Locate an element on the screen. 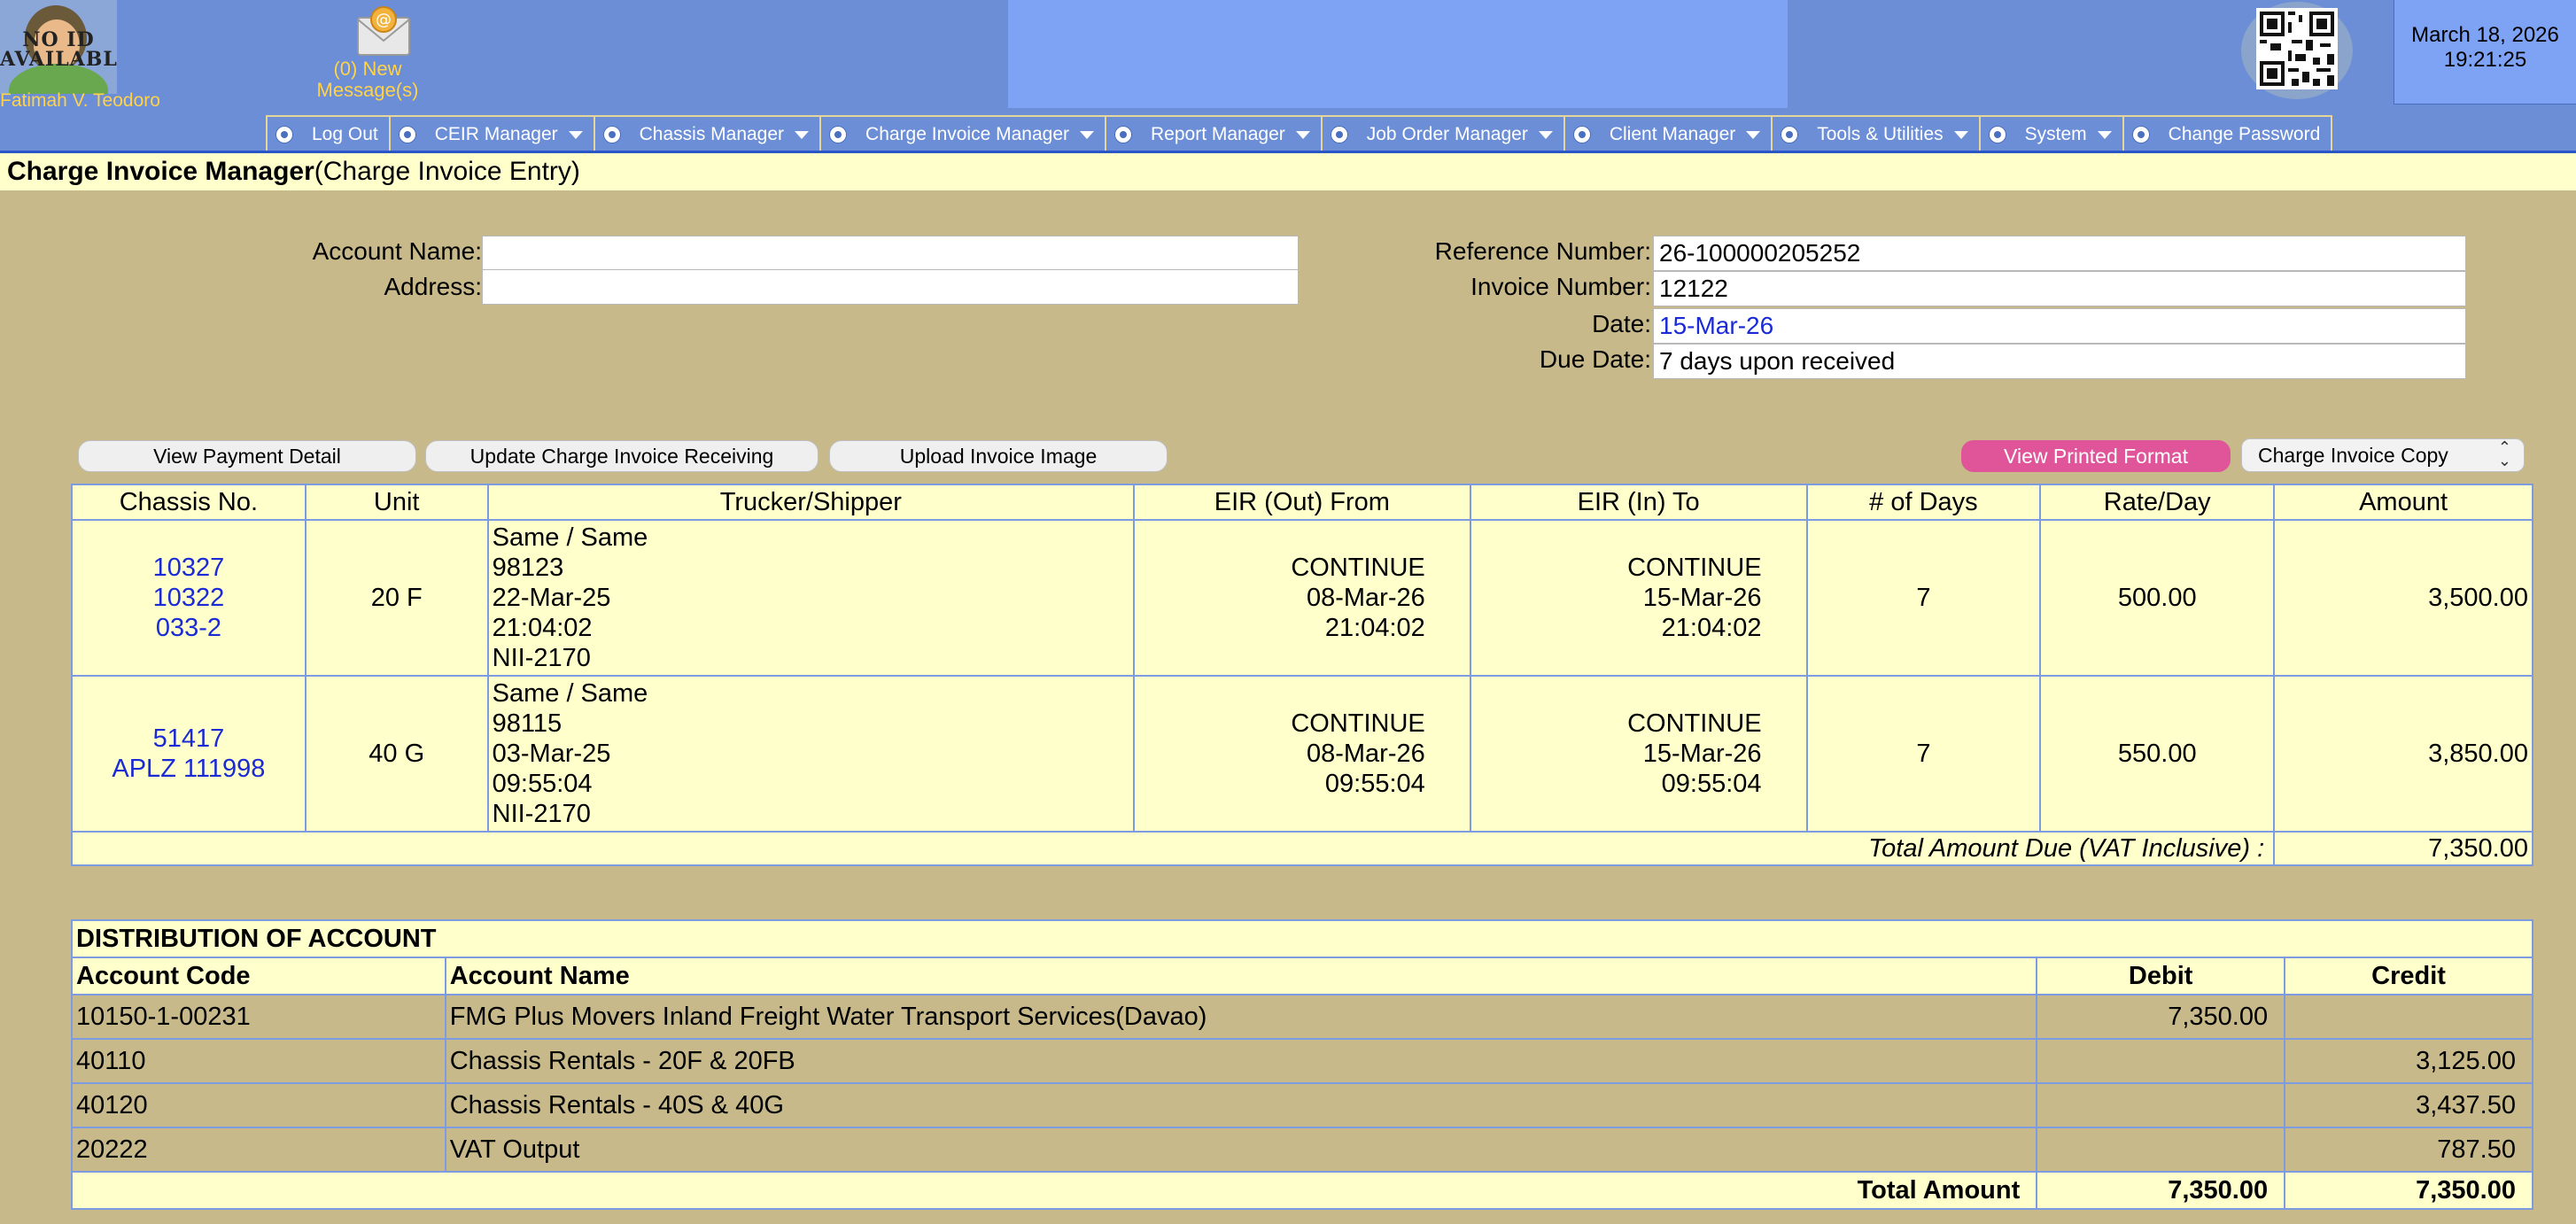 The image size is (2576, 1224). eir-out-line: 08-Mar-26 is located at coordinates (1365, 754).